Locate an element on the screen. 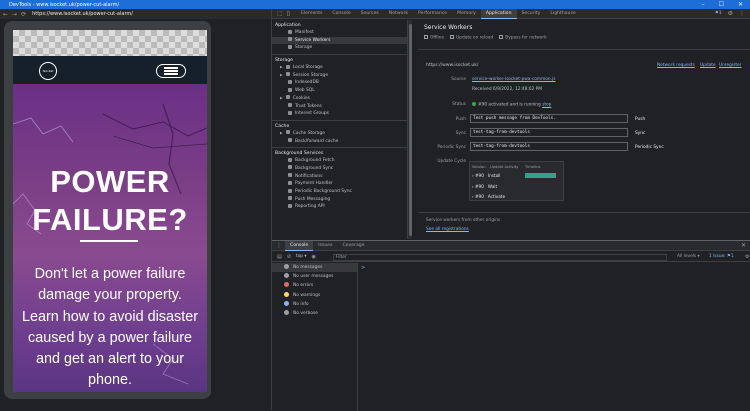 Image resolution: width=750 pixels, height=411 pixels. inspect-element-icon: ⬚ is located at coordinates (280, 13).